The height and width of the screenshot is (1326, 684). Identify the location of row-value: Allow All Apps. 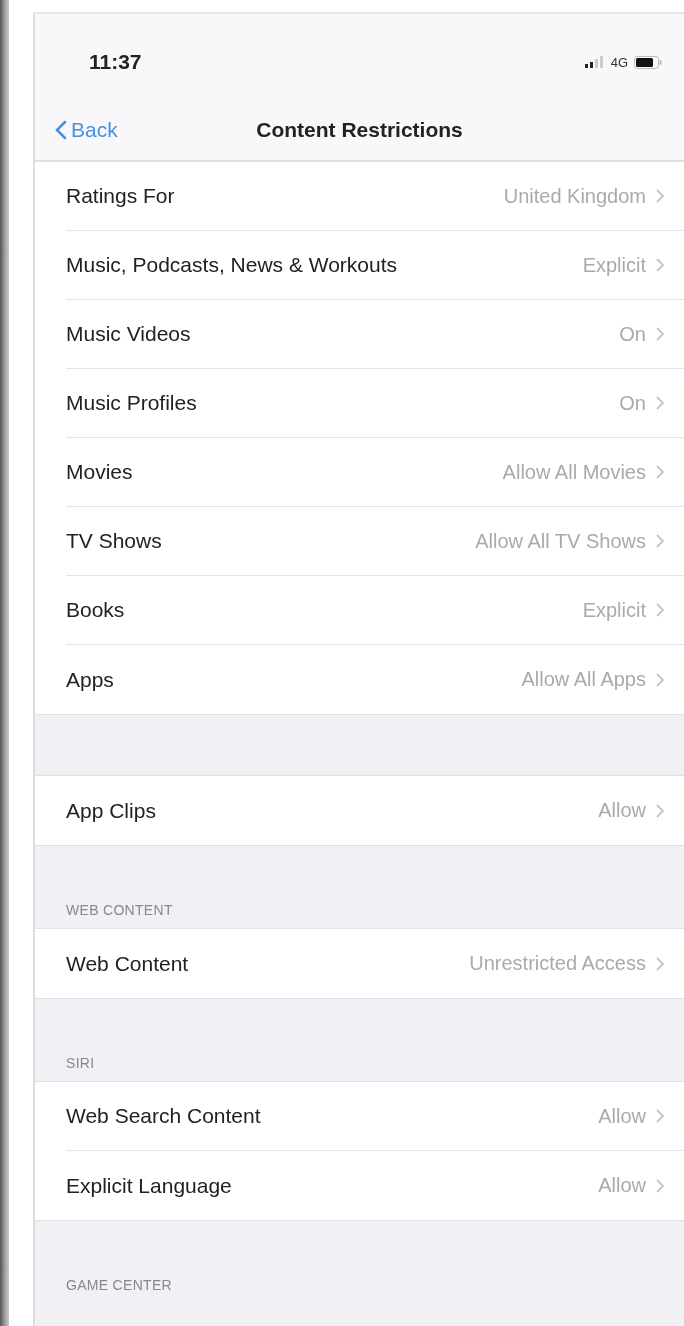
(583, 679).